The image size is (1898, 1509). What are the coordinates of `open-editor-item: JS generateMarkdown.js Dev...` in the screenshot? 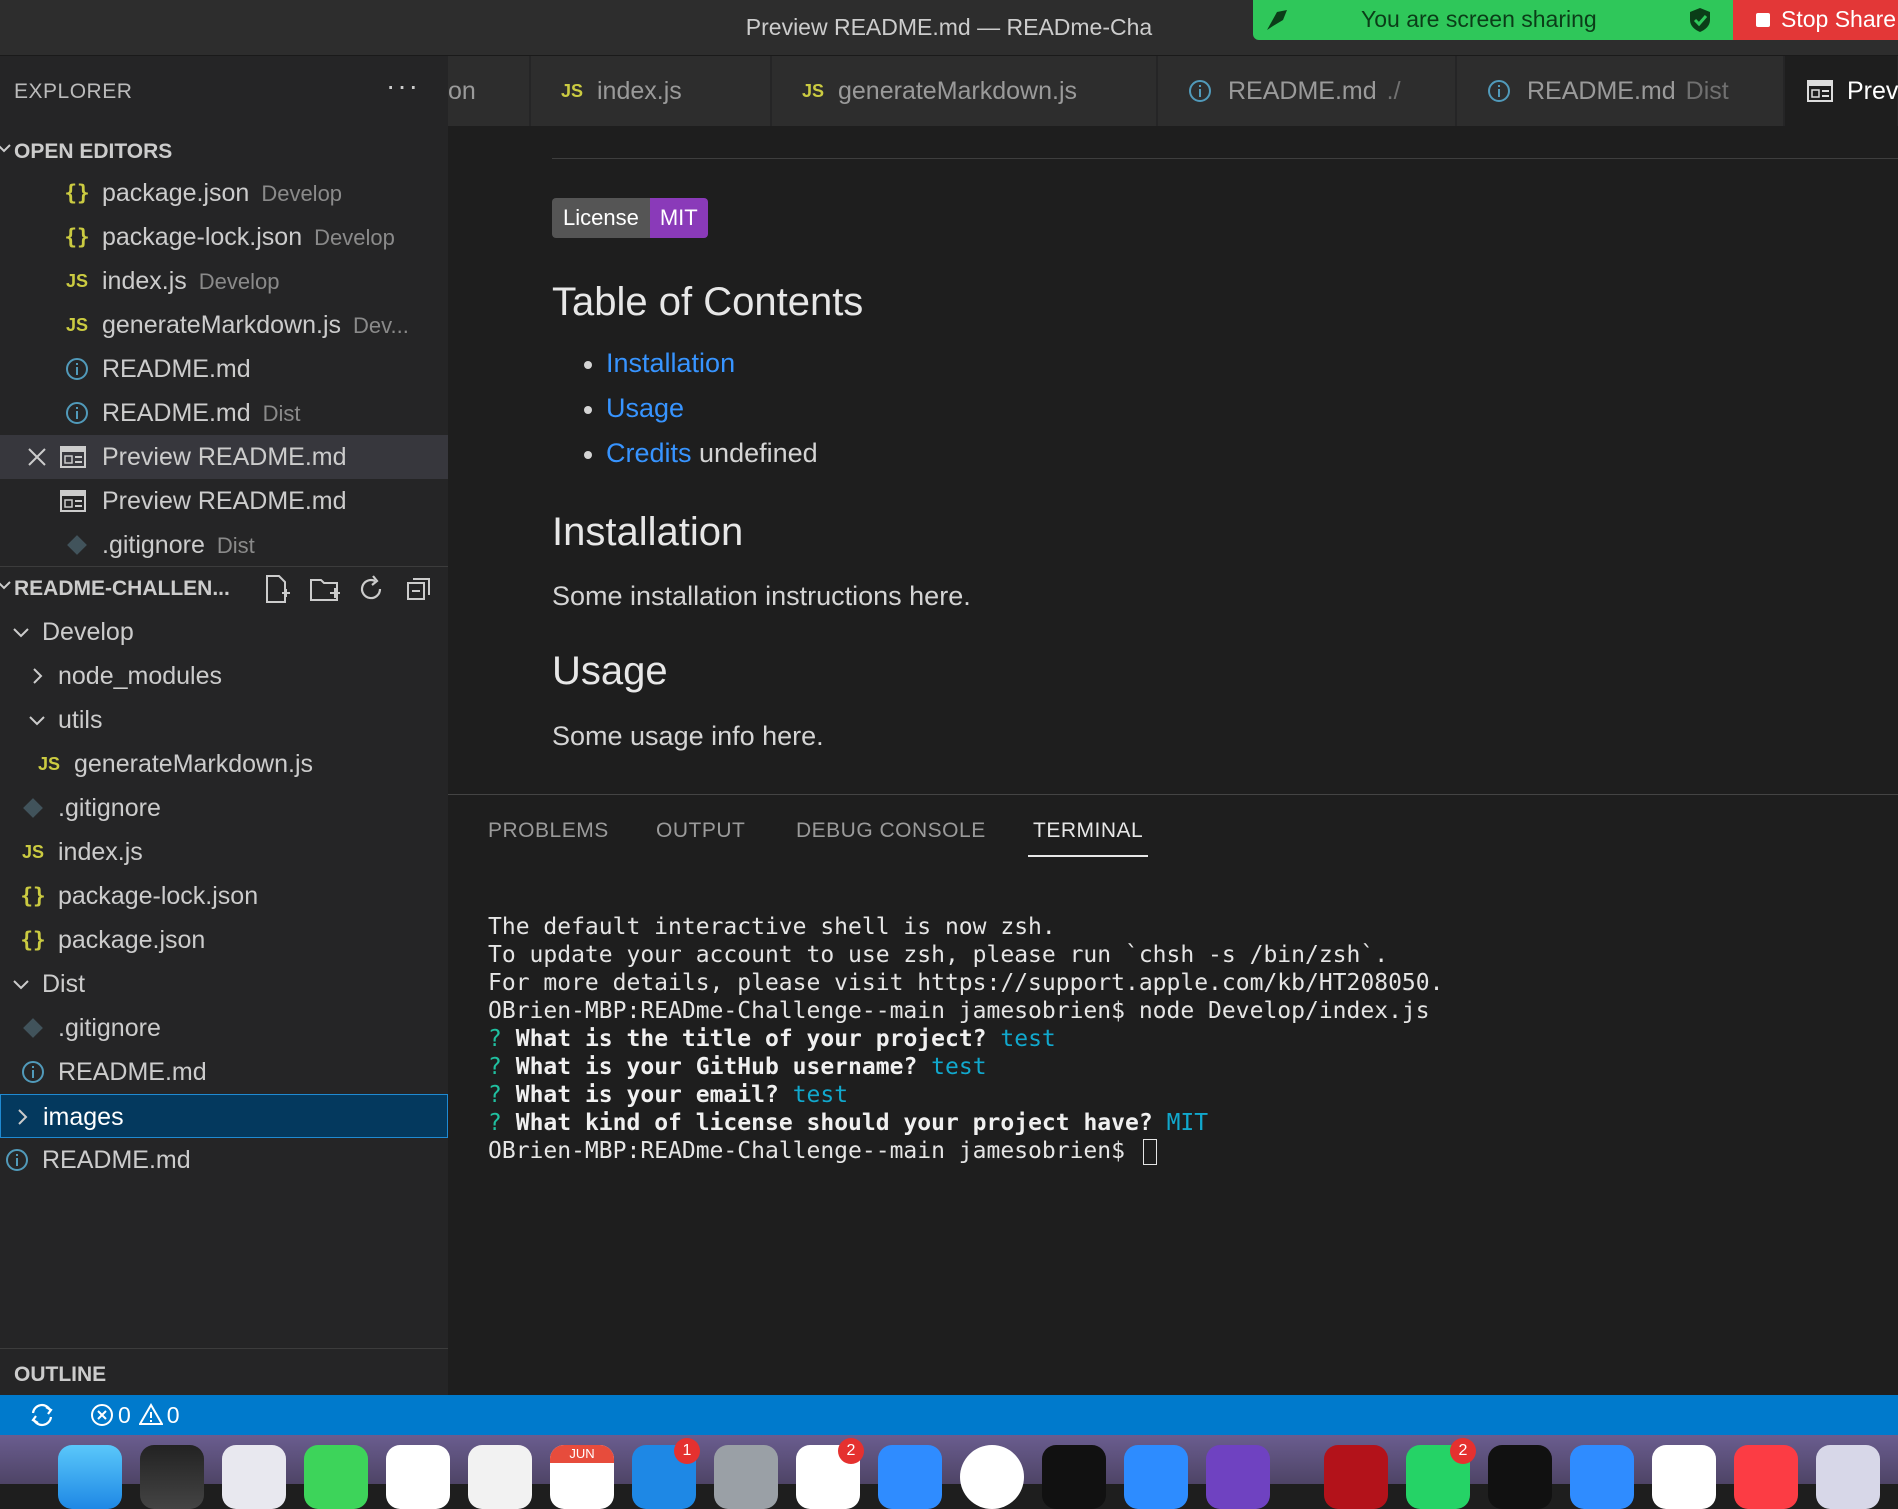 It's located at (224, 325).